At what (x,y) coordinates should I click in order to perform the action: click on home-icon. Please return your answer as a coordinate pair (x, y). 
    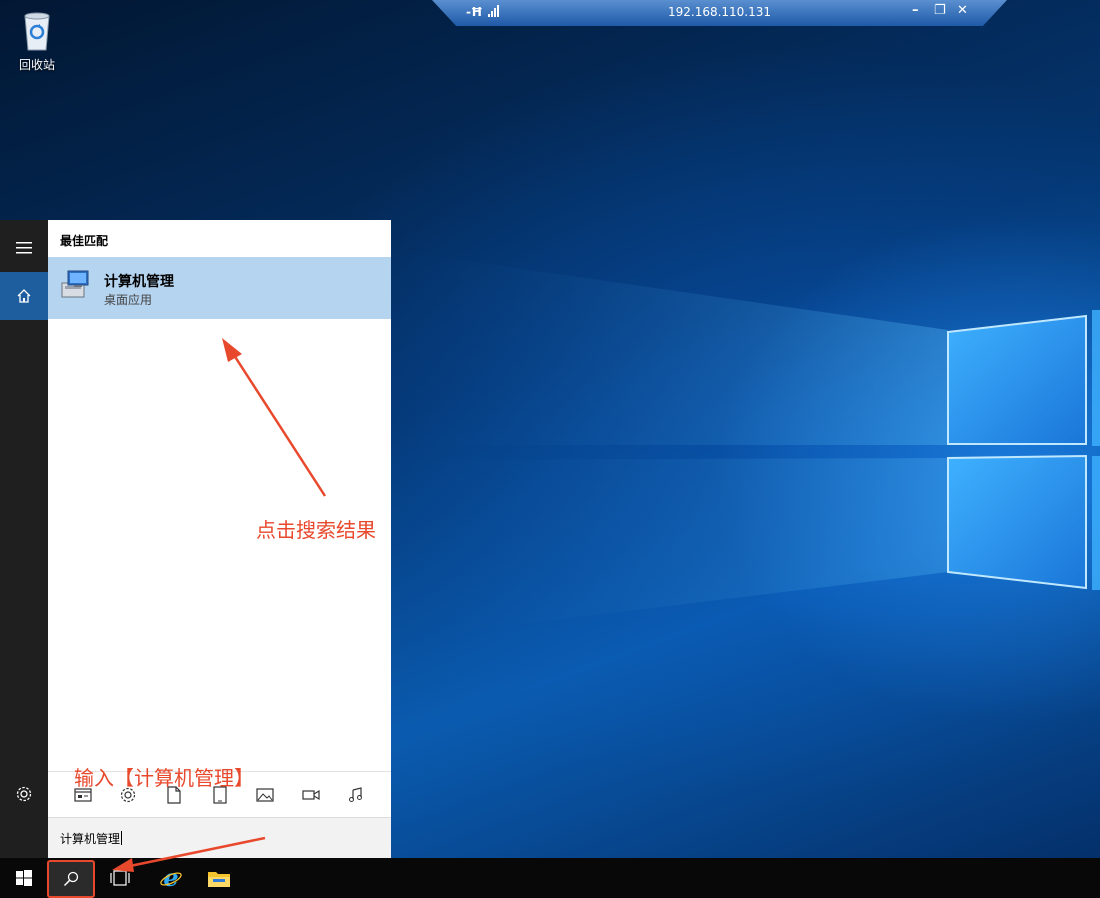
    Looking at the image, I should click on (24, 296).